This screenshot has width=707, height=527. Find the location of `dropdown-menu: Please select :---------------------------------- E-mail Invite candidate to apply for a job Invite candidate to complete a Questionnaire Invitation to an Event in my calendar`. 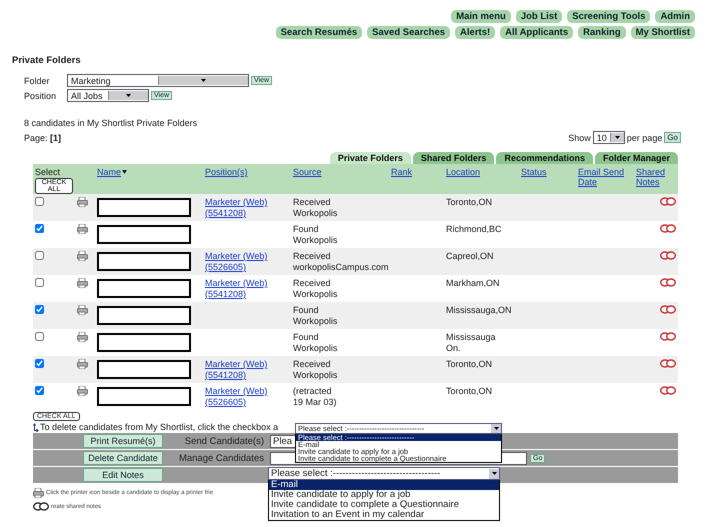

dropdown-menu: Please select :---------------------------------- E-mail Invite candidate to apply for a job Invite candidate to complete a Questionnaire Invitation to an Event in my calendar is located at coordinates (384, 494).